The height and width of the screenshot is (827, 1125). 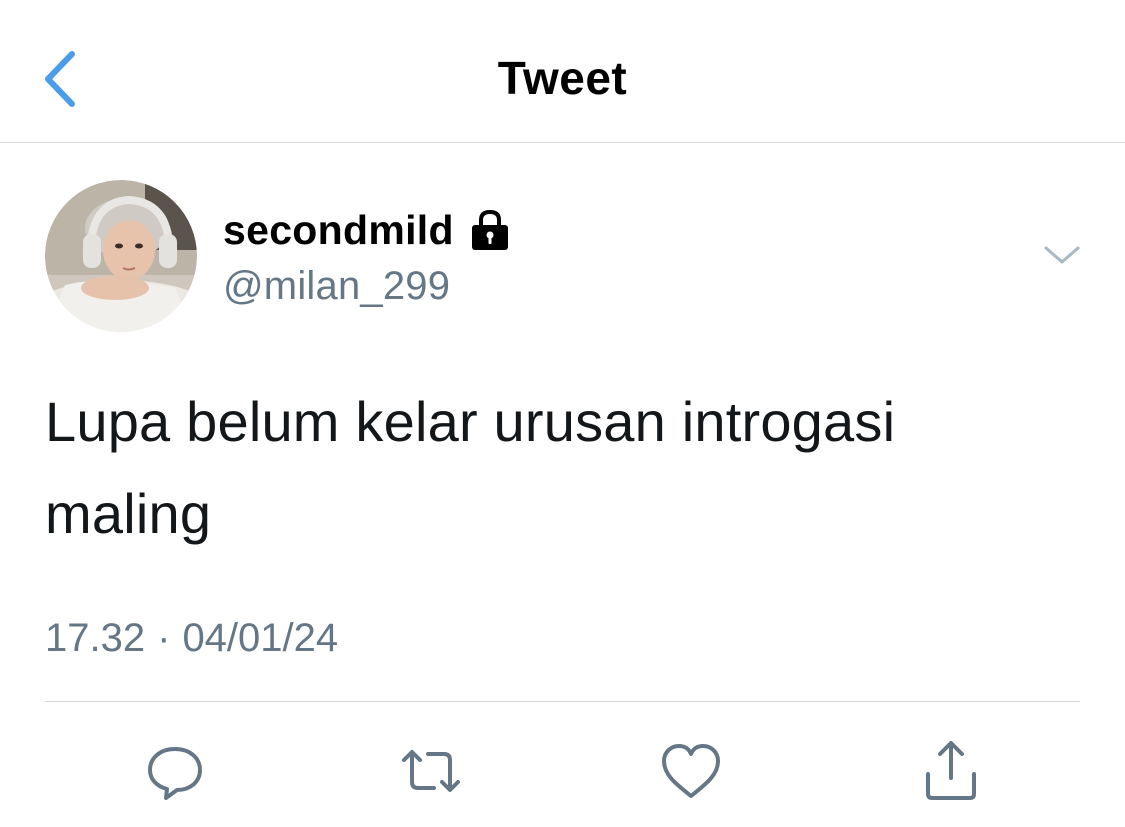 What do you see at coordinates (175, 773) in the screenshot?
I see `reply-icon` at bounding box center [175, 773].